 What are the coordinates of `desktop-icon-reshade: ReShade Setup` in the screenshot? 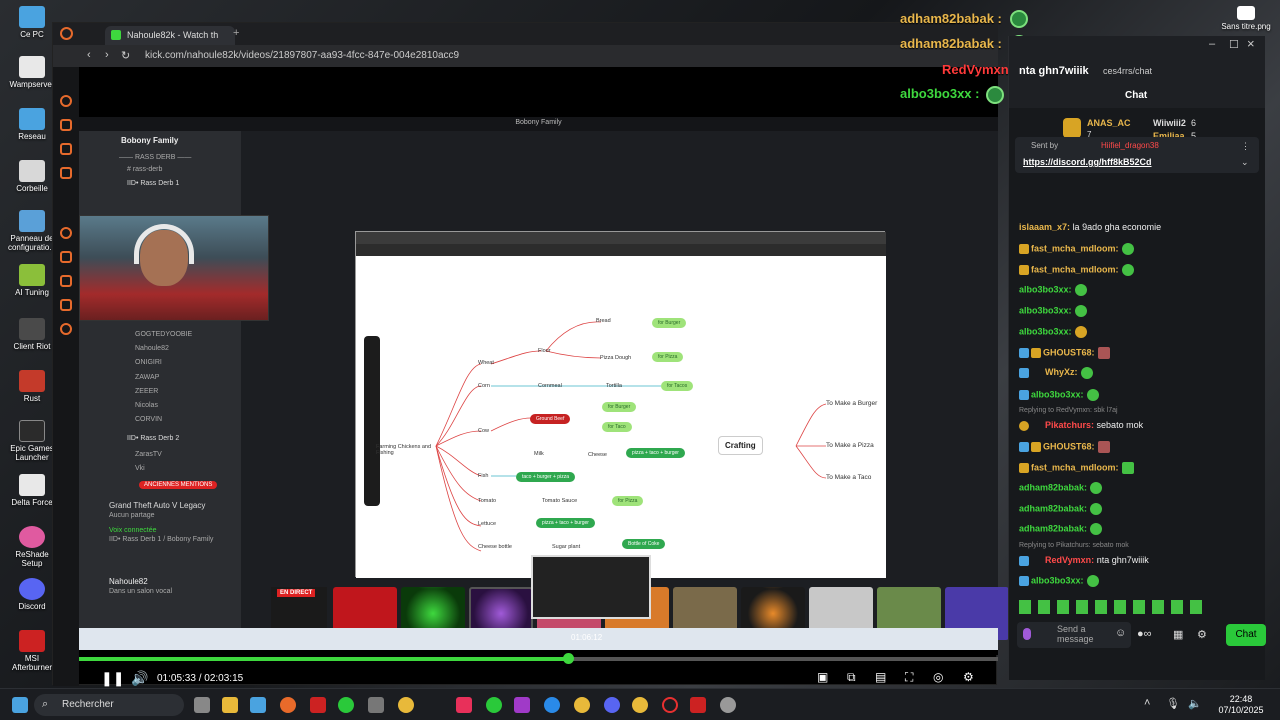 It's located at (32, 547).